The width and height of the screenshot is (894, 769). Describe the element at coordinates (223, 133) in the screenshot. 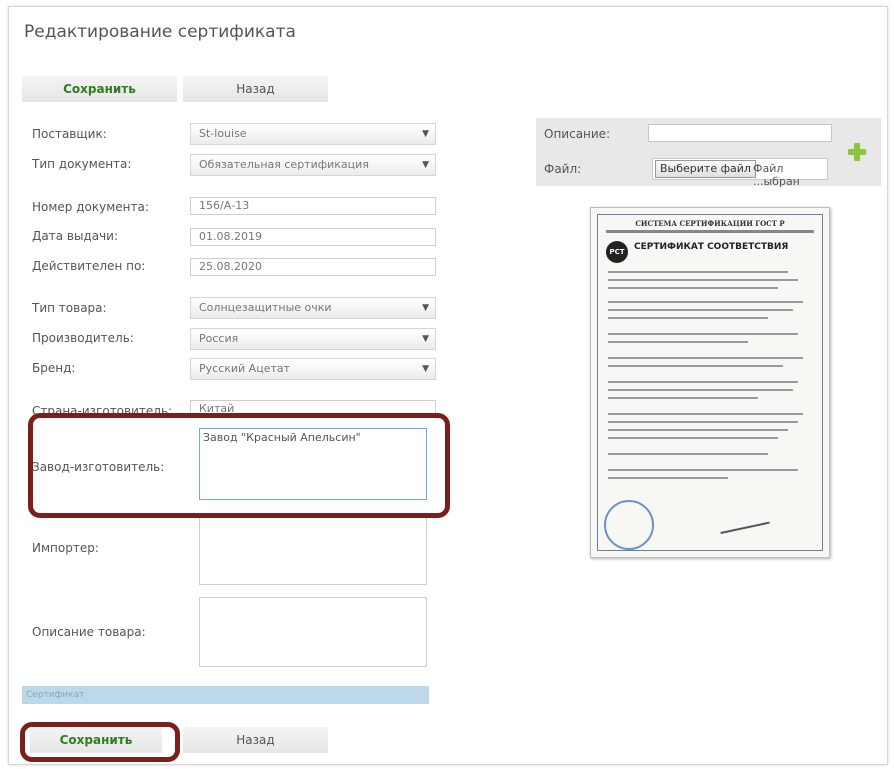

I see `supplier-value: St-louise` at that location.